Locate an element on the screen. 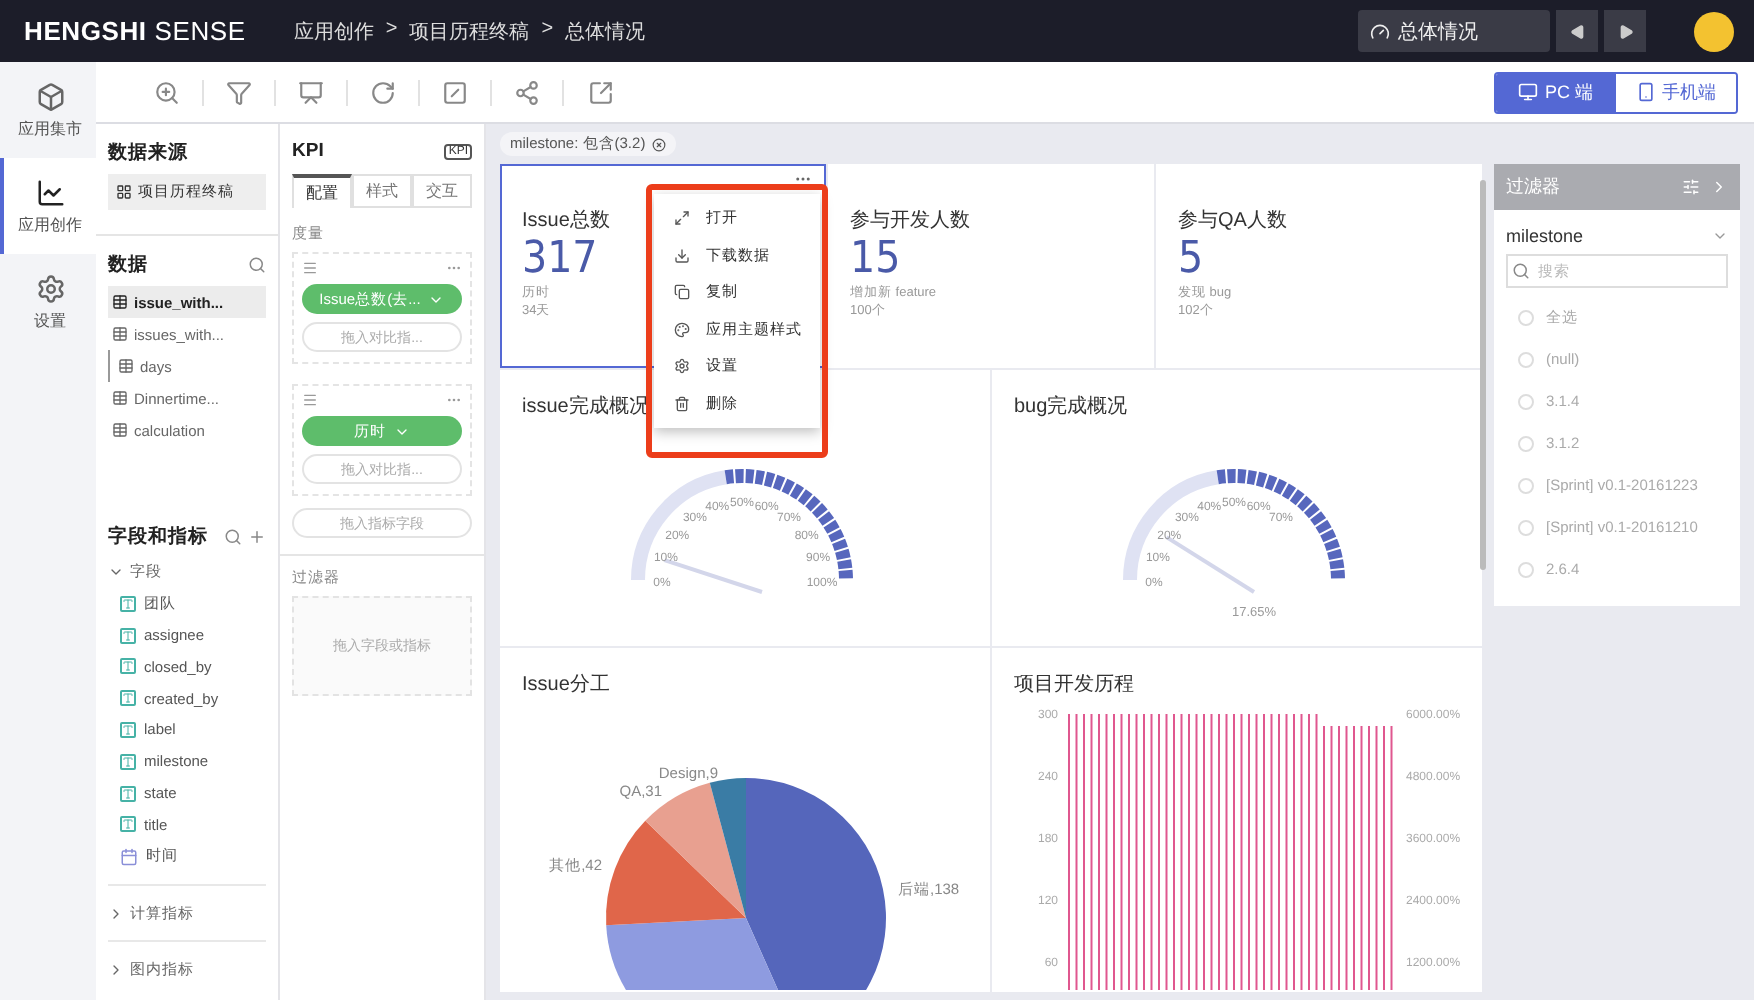 The image size is (1754, 1000). kpi-value: 317 is located at coordinates (560, 259).